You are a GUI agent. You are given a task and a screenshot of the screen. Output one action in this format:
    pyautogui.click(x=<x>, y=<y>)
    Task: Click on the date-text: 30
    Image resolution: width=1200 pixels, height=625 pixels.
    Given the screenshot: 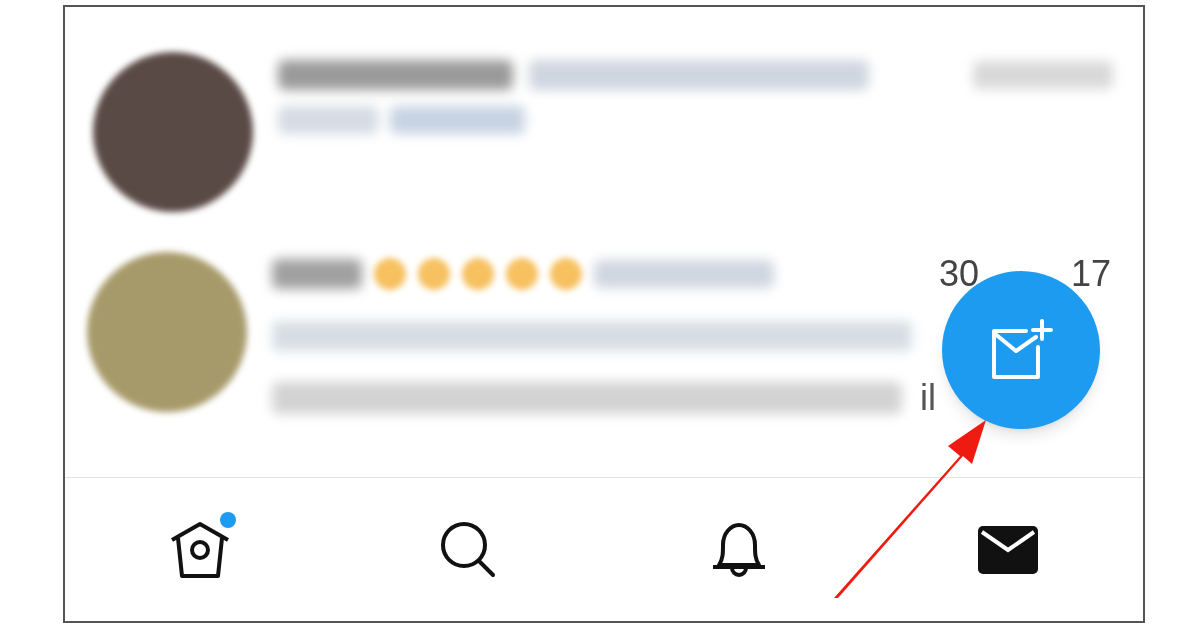 What is the action you would take?
    pyautogui.click(x=959, y=274)
    